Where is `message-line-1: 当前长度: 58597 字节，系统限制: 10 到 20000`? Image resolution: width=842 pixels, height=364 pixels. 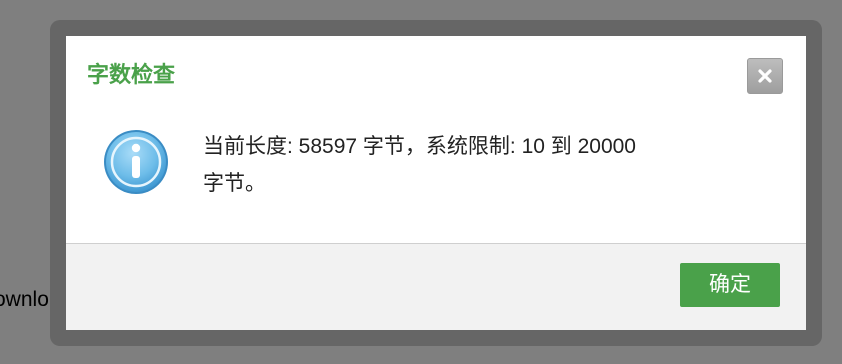 message-line-1: 当前长度: 58597 字节，系统限制: 10 到 20000 is located at coordinates (419, 146).